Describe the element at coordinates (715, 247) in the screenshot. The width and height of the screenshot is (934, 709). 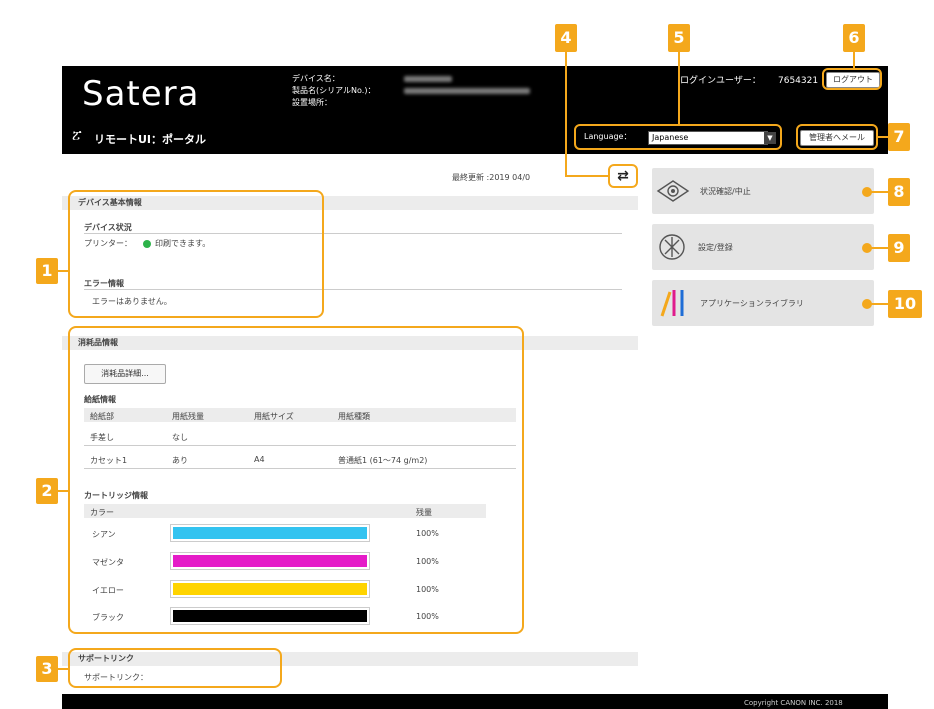
I see `settings-label: 設定/登録` at that location.